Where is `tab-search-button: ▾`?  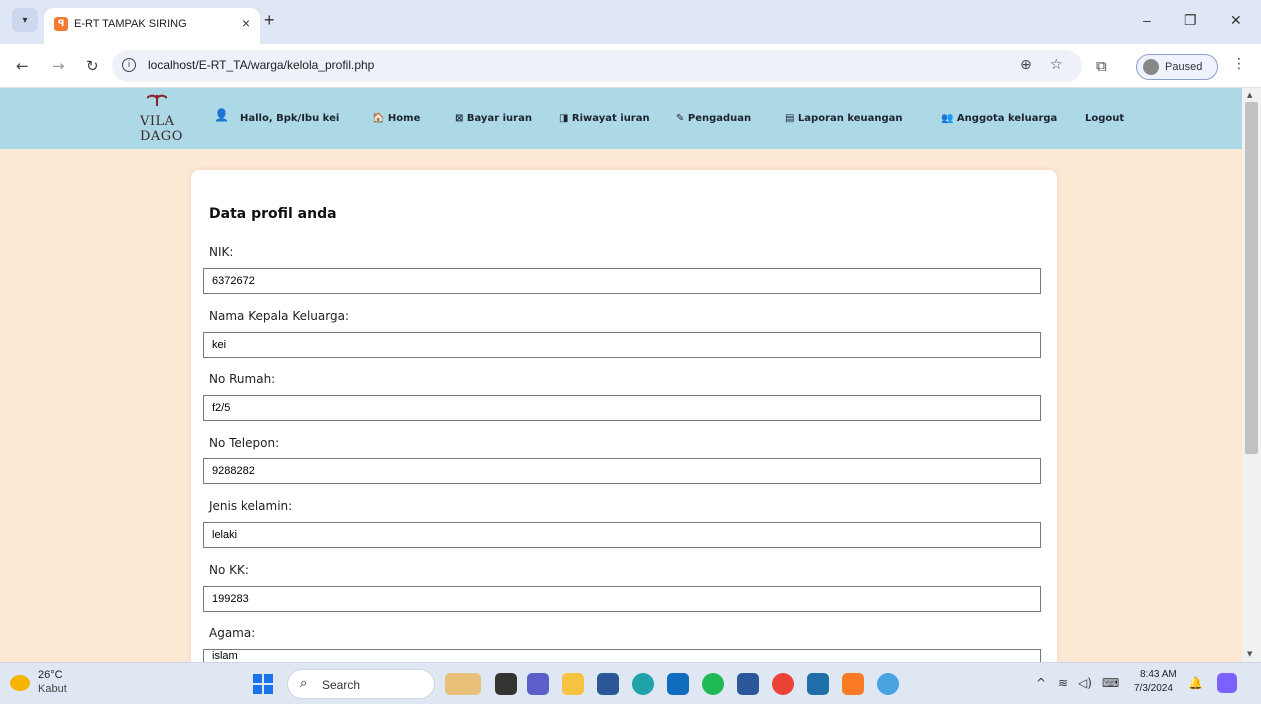
tab-search-button: ▾ is located at coordinates (25, 20).